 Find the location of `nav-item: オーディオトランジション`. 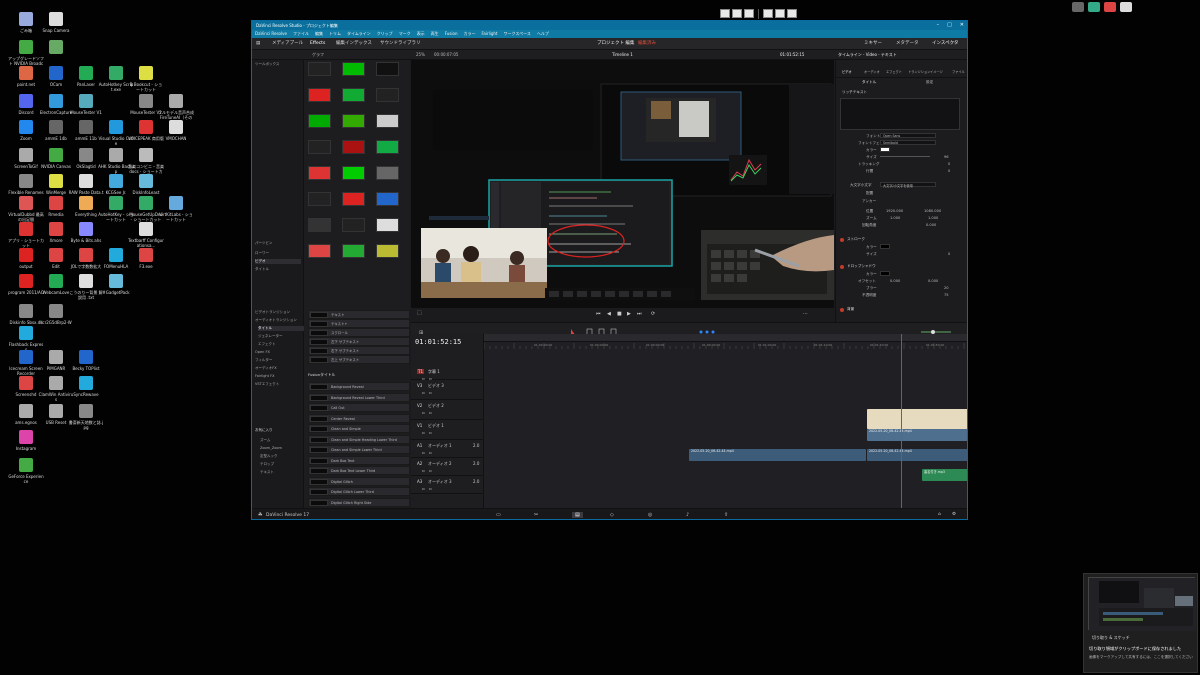

nav-item: オーディオトランジション is located at coordinates (276, 320).